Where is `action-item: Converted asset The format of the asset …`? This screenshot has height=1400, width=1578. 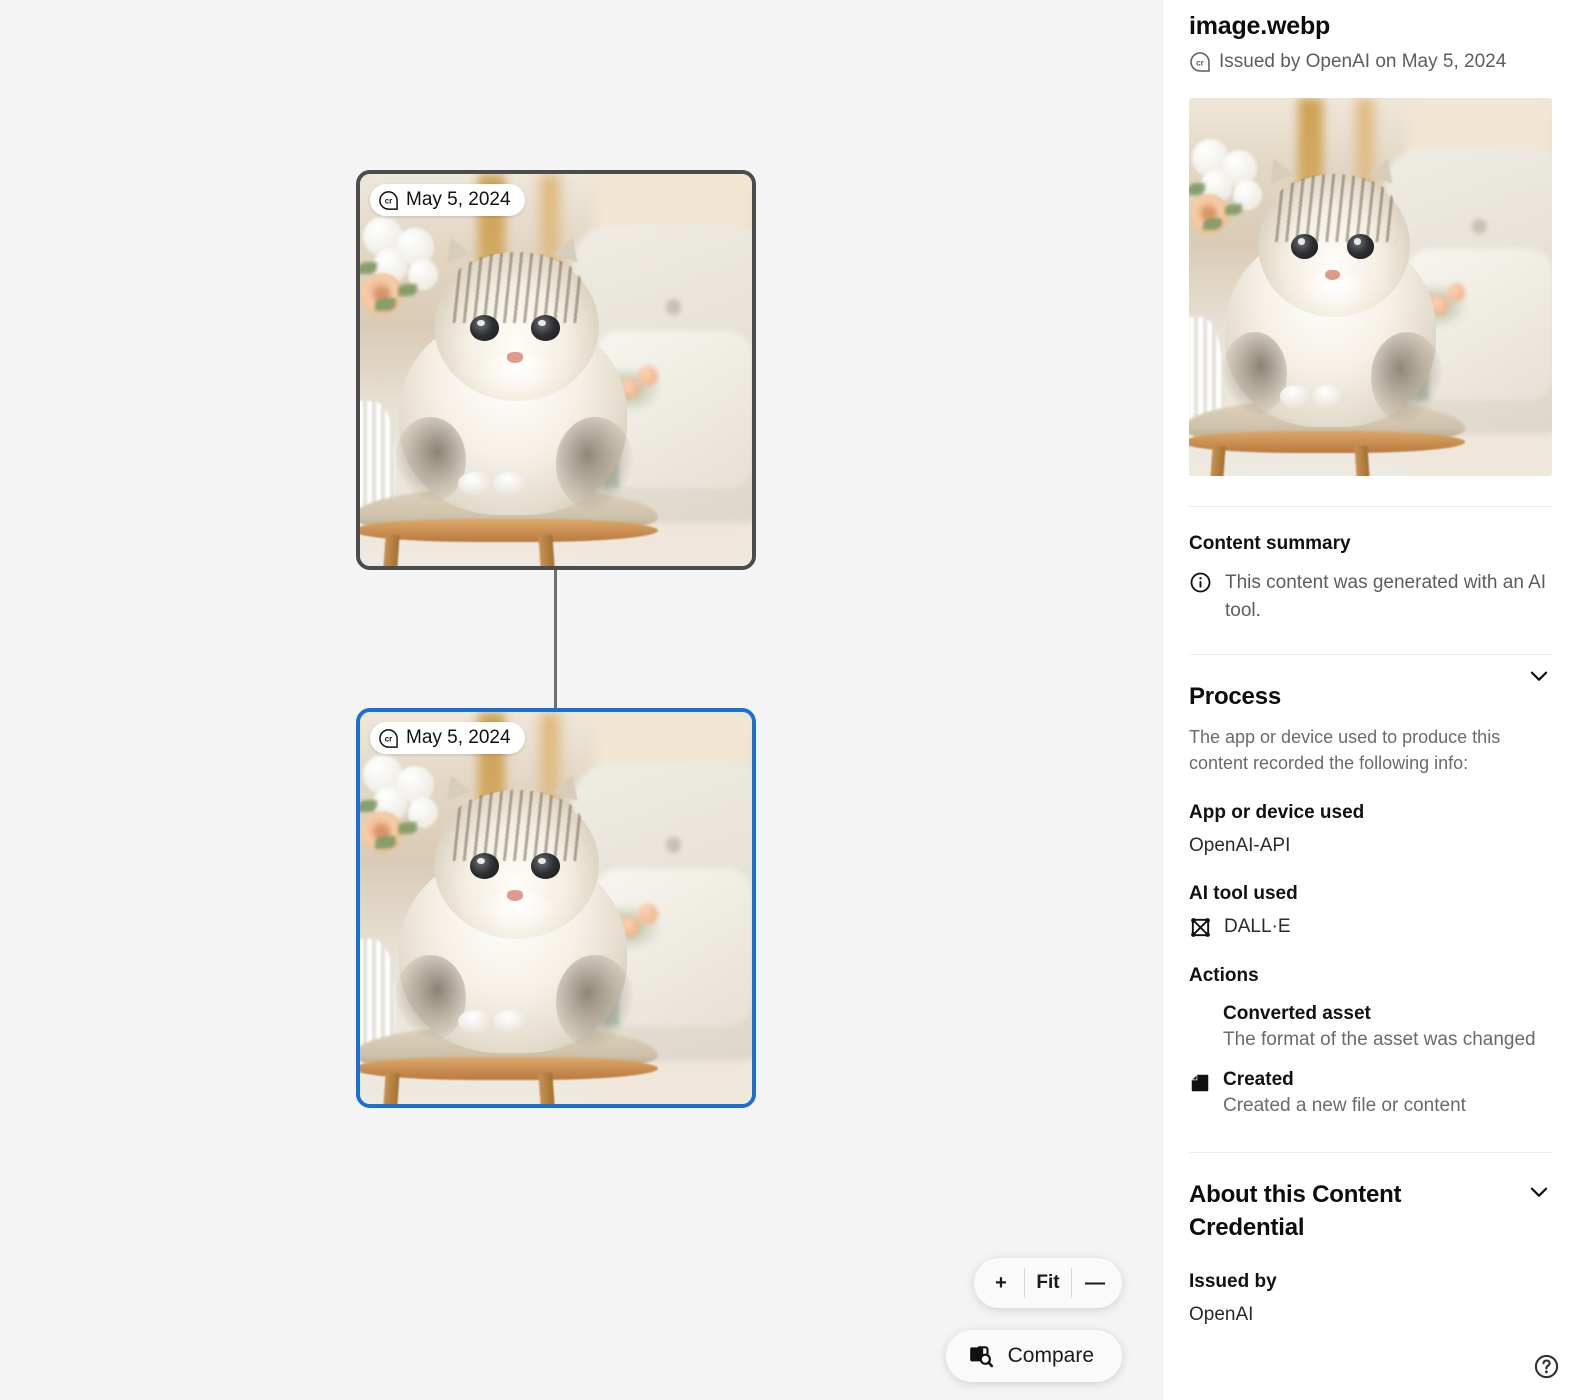 action-item: Converted asset The format of the asset … is located at coordinates (1387, 1028).